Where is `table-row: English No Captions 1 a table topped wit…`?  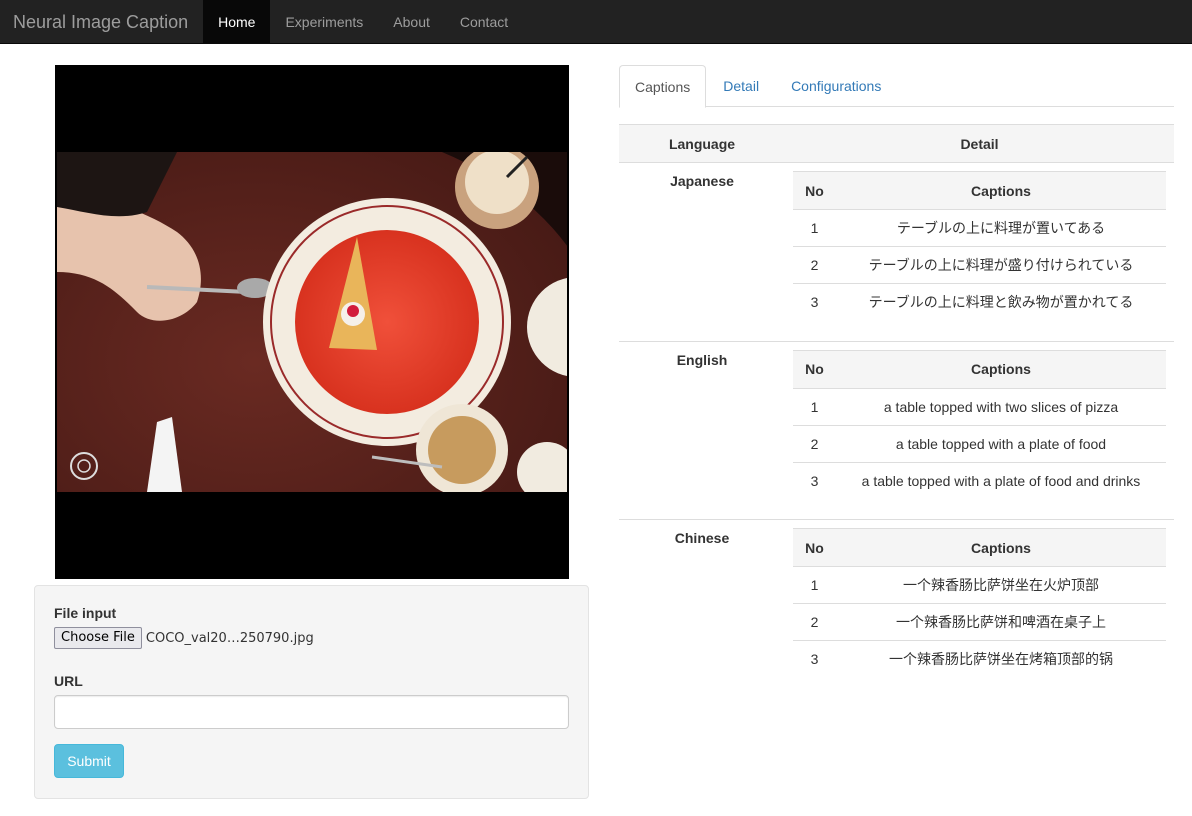 table-row: English No Captions 1 a table topped wit… is located at coordinates (896, 430).